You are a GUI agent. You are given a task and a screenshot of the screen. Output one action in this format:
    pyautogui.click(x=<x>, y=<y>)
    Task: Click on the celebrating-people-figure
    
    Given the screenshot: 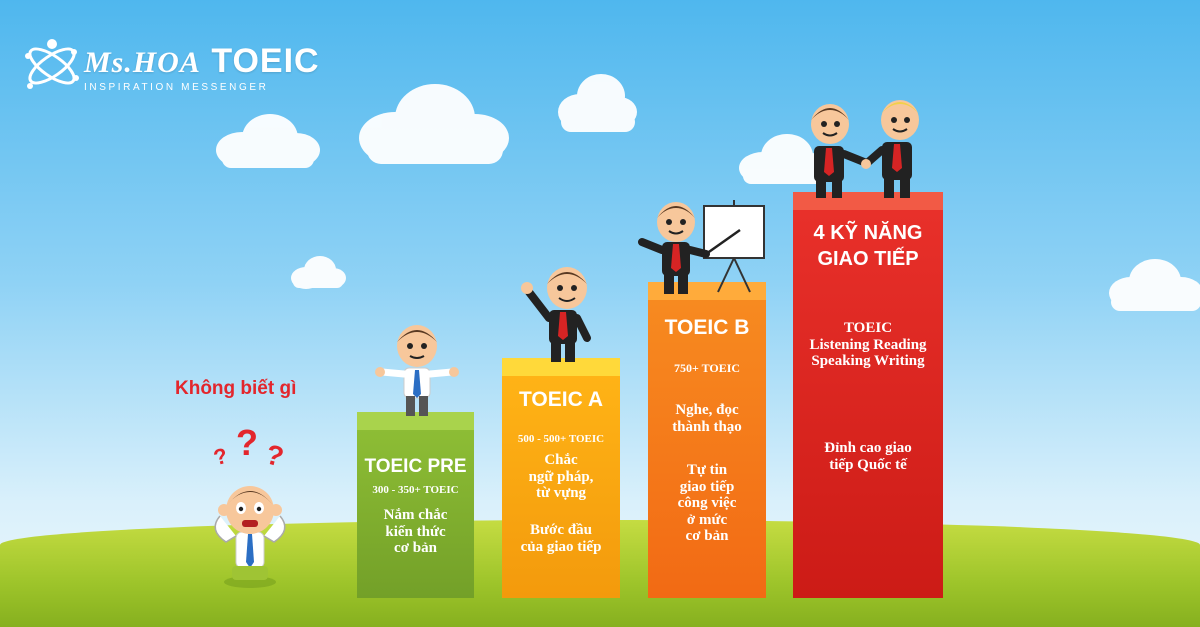 What is the action you would take?
    pyautogui.click(x=865, y=149)
    